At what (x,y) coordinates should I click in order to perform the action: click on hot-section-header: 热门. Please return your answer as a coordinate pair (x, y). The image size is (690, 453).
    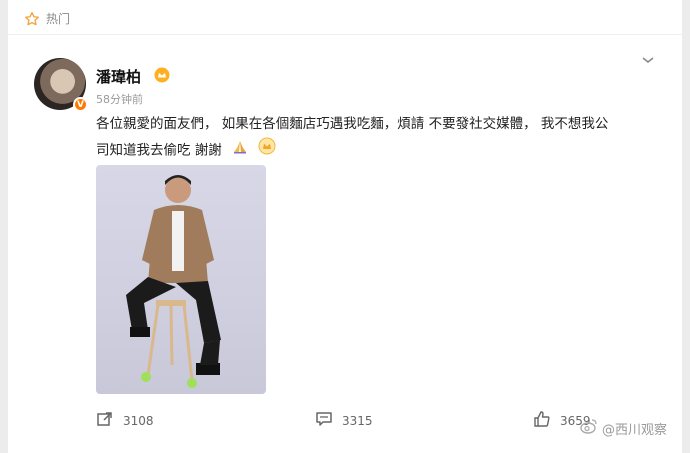
    Looking at the image, I should click on (47, 18).